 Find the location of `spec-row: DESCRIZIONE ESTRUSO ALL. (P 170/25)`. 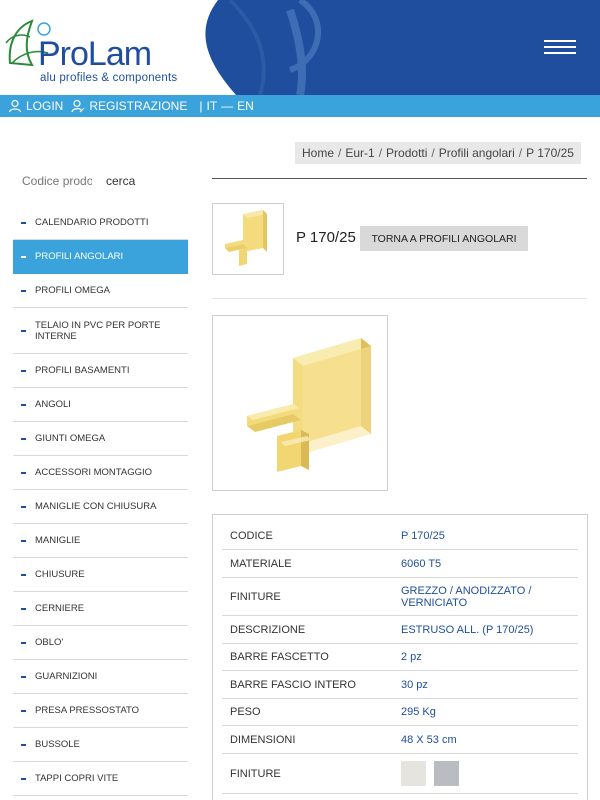

spec-row: DESCRIZIONE ESTRUSO ALL. (P 170/25) is located at coordinates (400, 630).